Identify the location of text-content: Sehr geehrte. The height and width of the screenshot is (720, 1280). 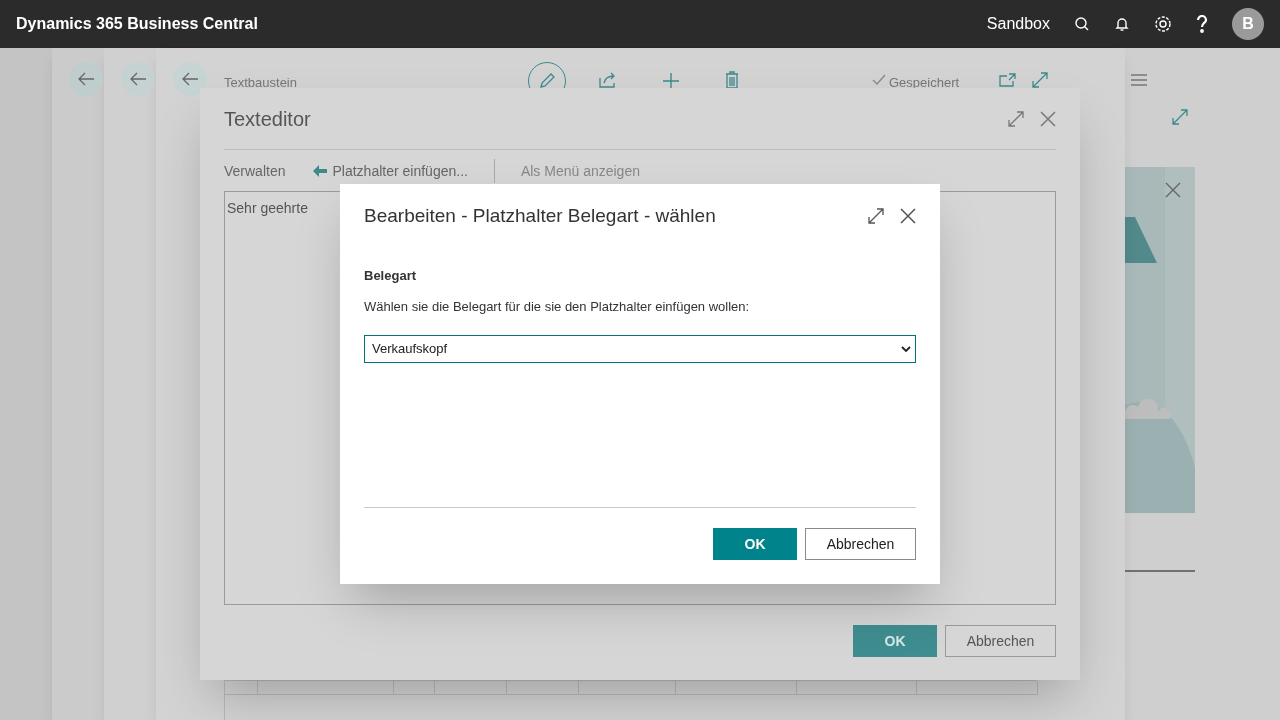
(267, 208).